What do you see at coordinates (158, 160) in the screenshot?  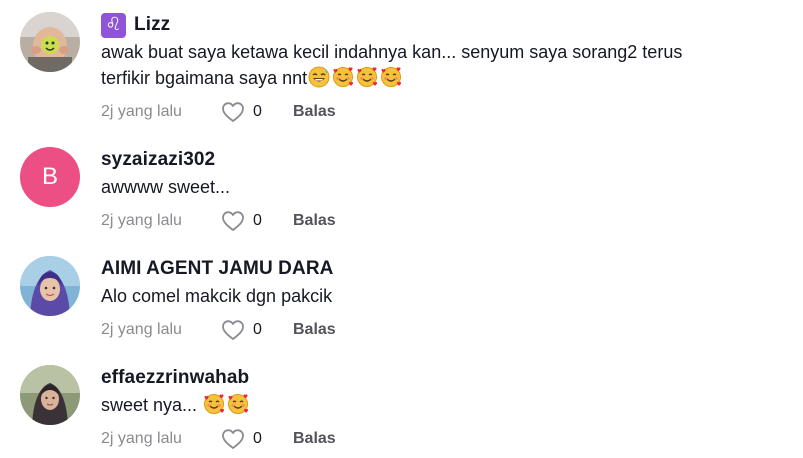 I see `username: syzaizazi302` at bounding box center [158, 160].